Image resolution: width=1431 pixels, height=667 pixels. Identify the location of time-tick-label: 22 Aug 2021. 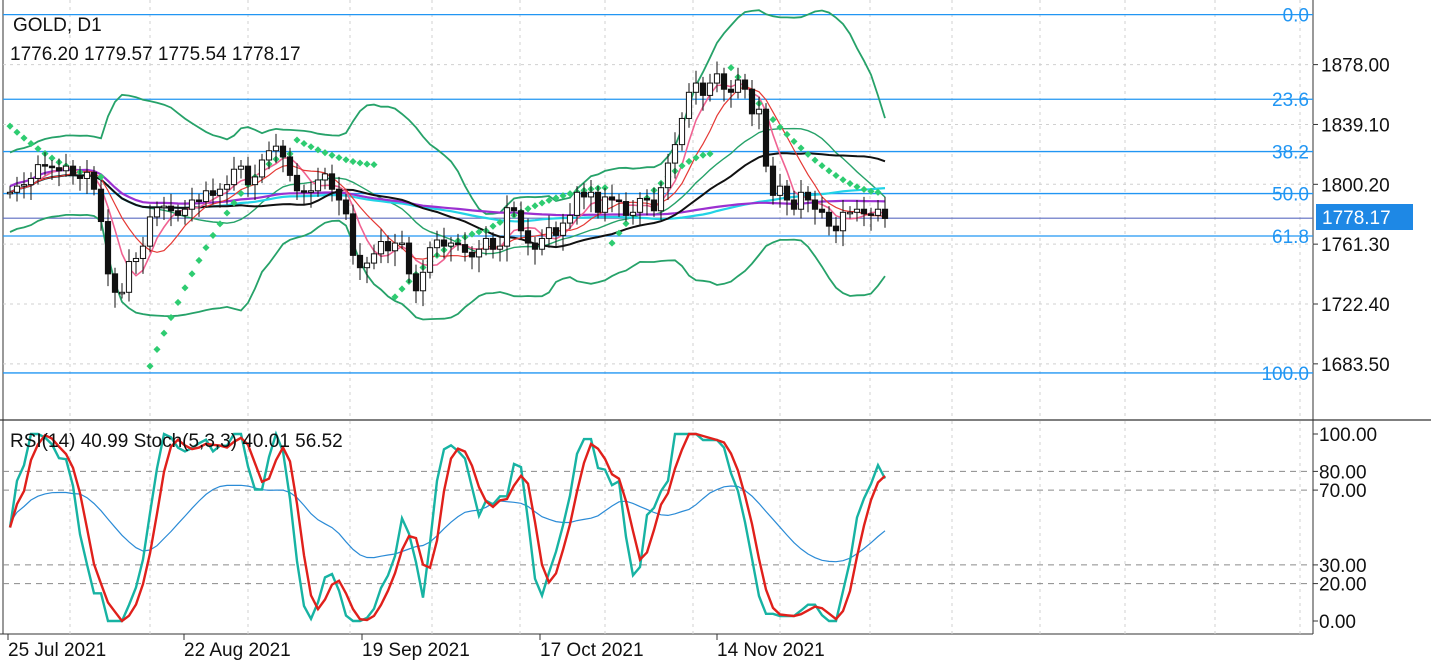
(237, 650).